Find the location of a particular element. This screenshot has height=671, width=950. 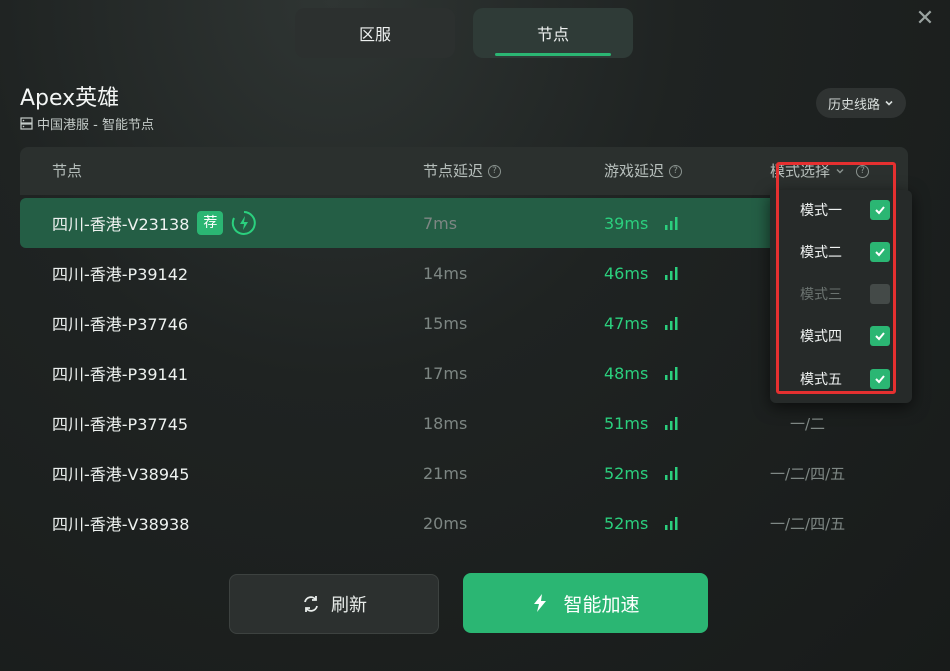

header-node-label: 节点 is located at coordinates (67, 171).